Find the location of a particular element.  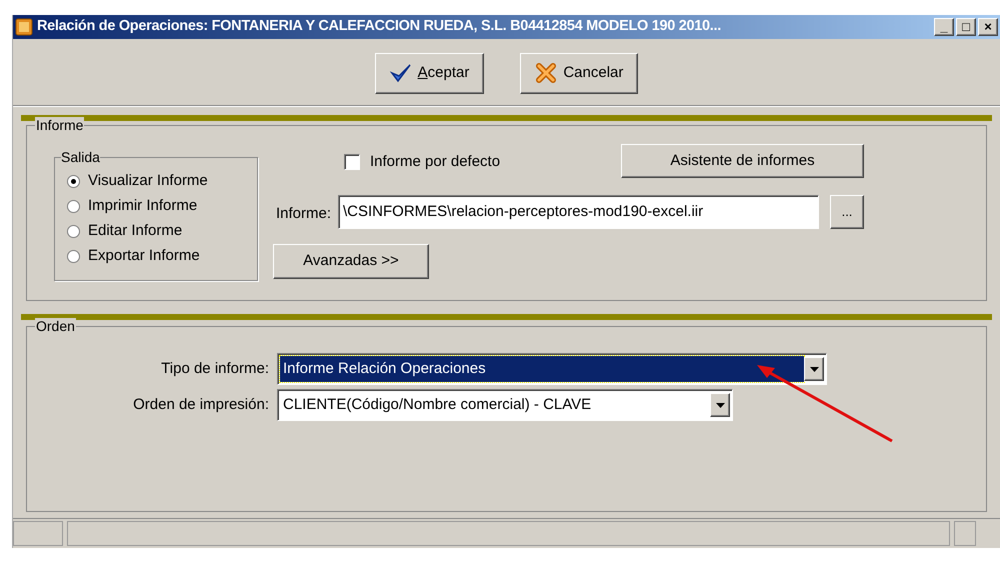

accept-button: Aceptar is located at coordinates (429, 73).